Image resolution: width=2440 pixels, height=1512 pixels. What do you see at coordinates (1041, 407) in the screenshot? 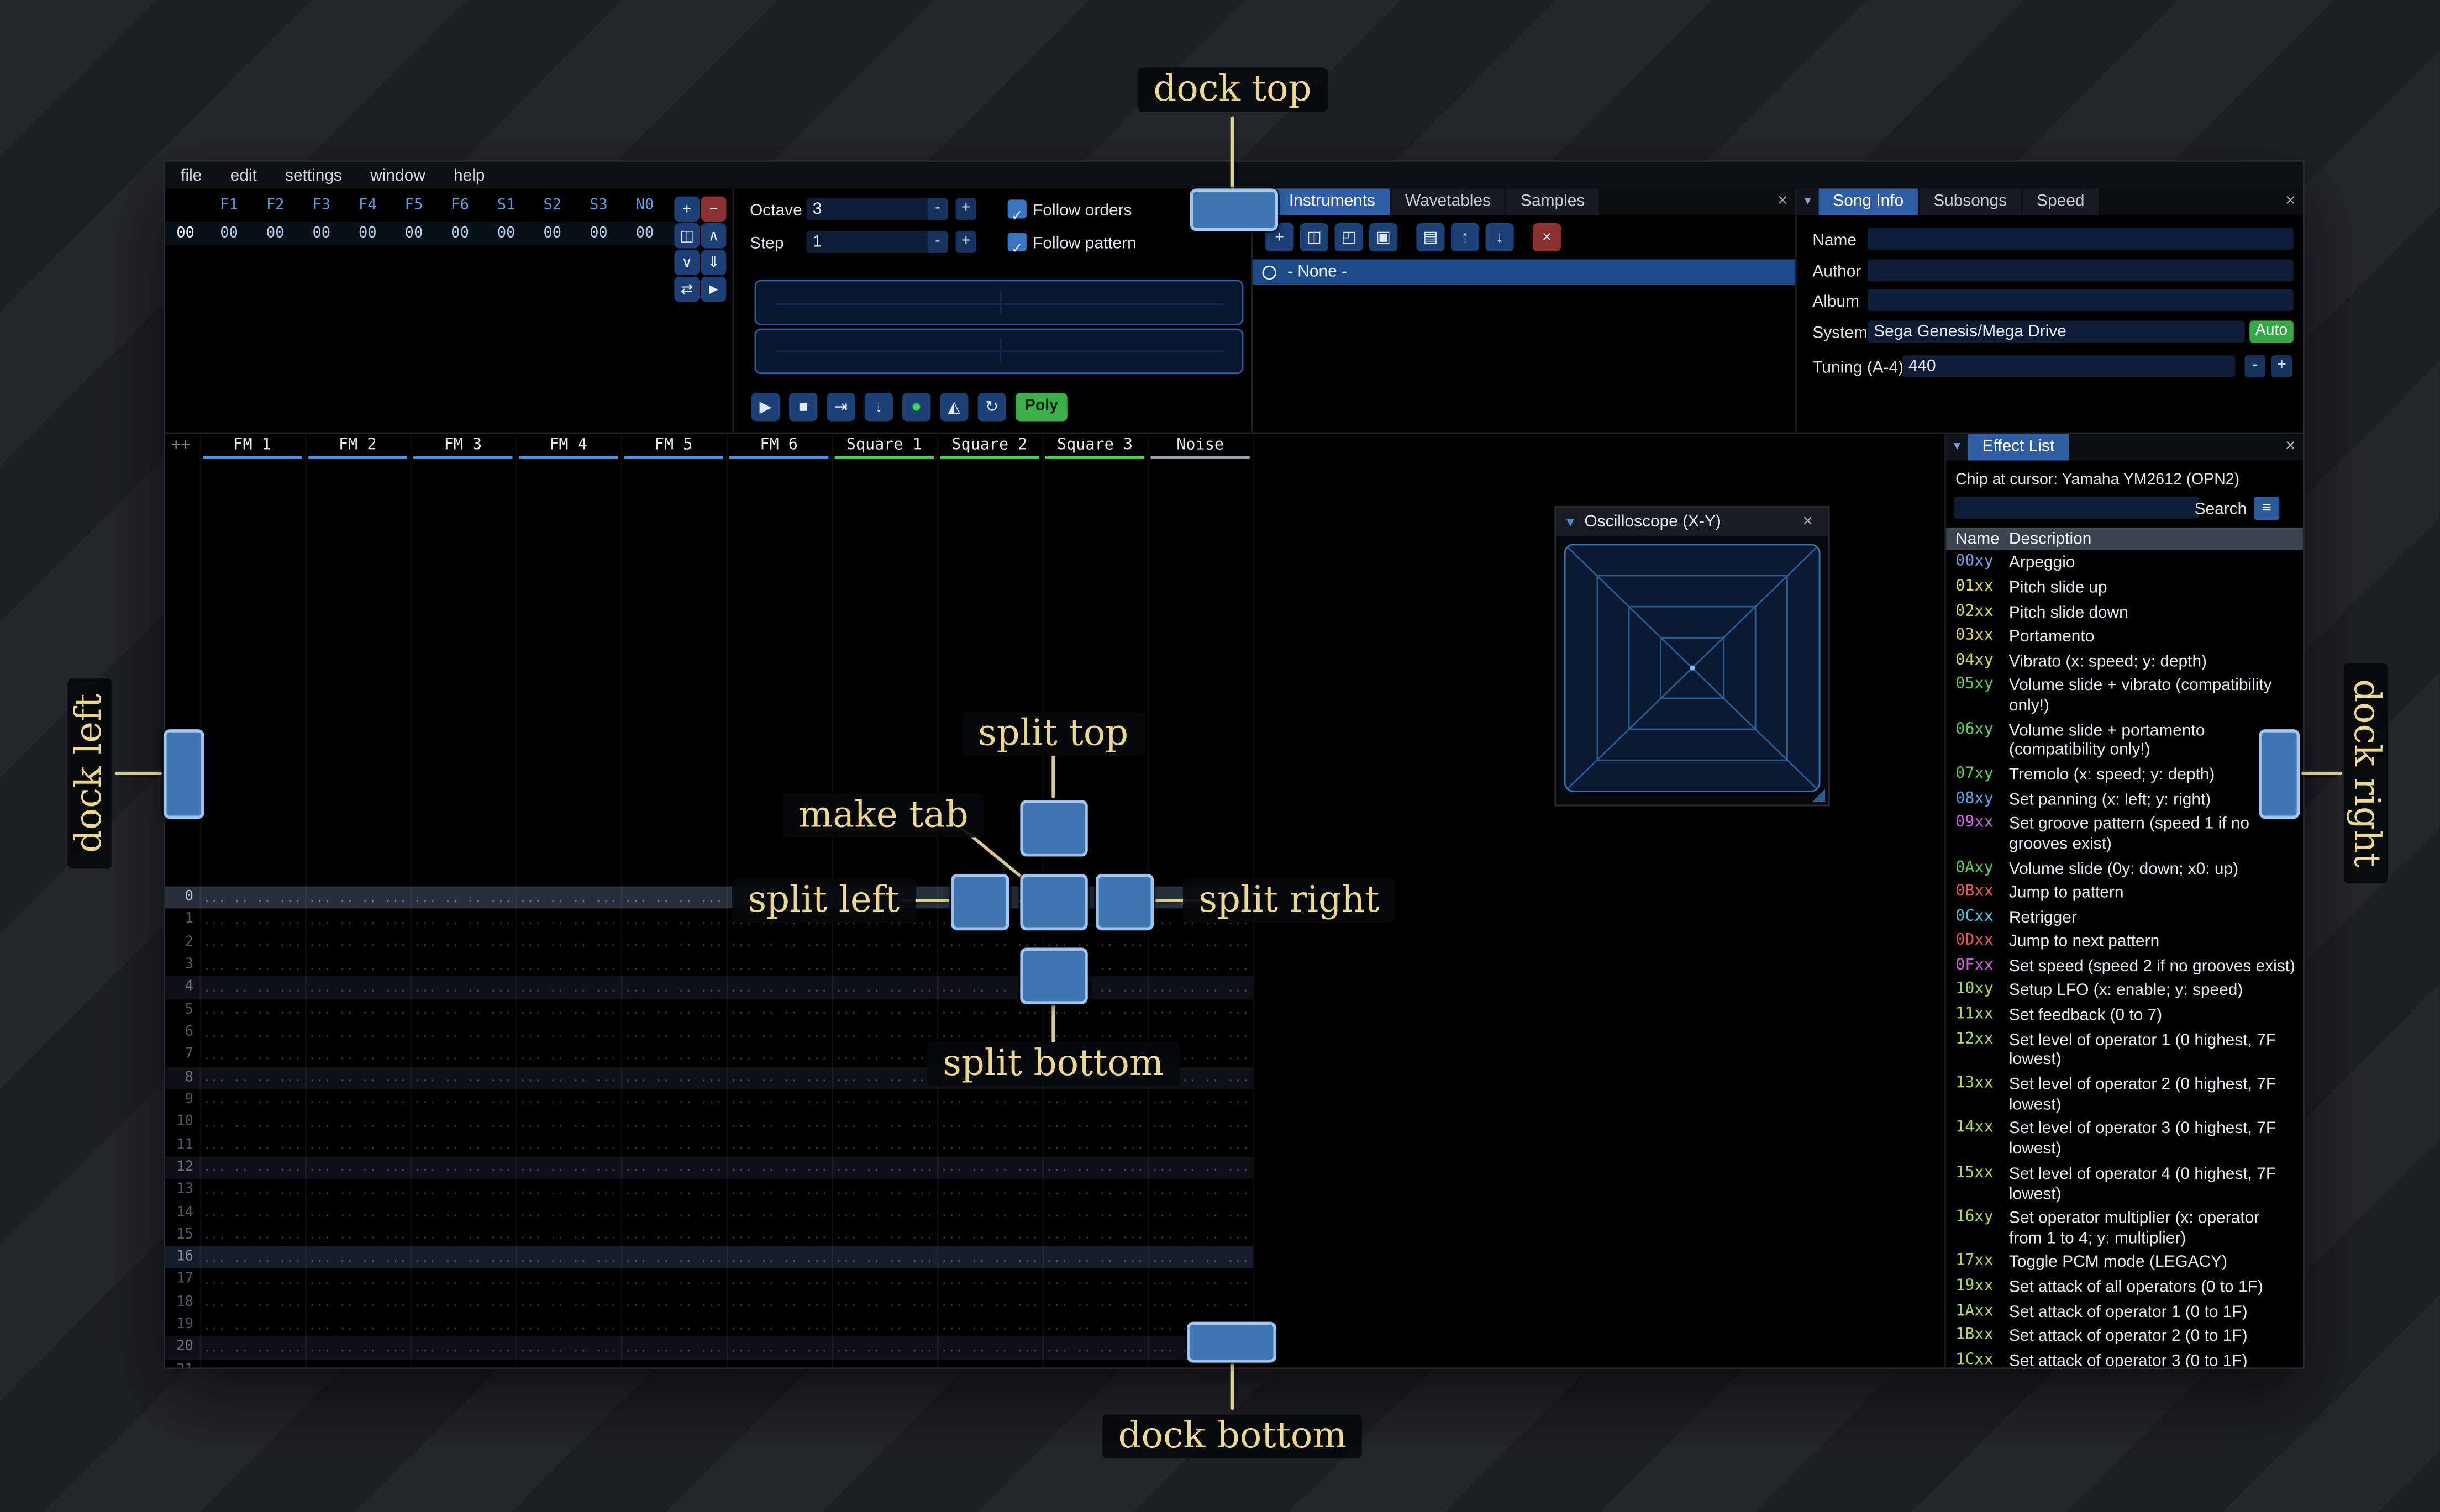
I see `poly-toggle: Poly` at bounding box center [1041, 407].